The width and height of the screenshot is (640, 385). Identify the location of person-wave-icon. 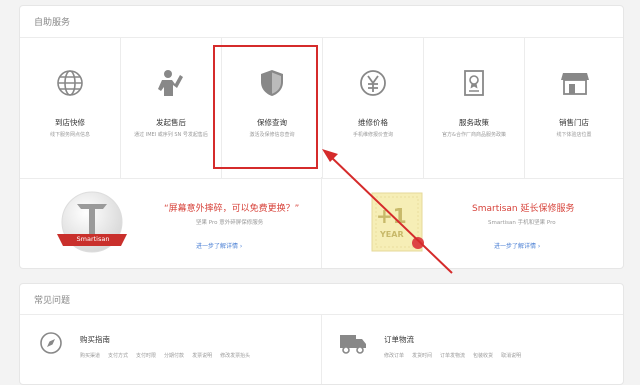
(170, 83).